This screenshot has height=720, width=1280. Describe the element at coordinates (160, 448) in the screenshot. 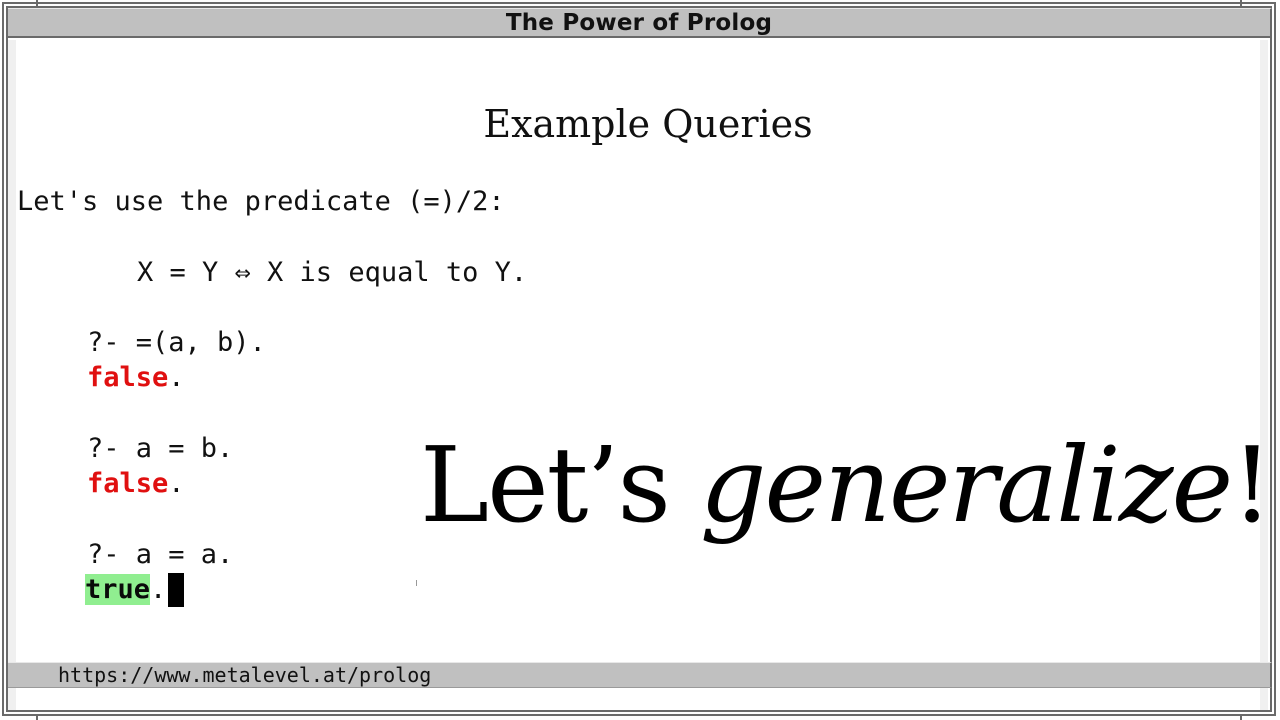

I see `query-prompt: ?- a = b.` at that location.